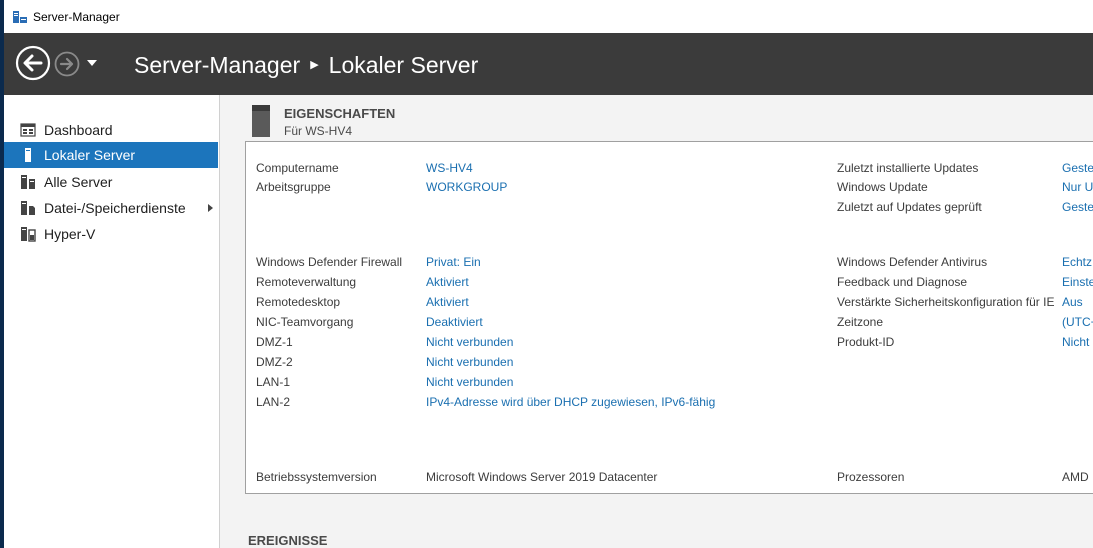 Image resolution: width=1093 pixels, height=548 pixels. What do you see at coordinates (909, 207) in the screenshot?
I see `prop-label-last-checked: Zuletzt auf Updates geprüft` at bounding box center [909, 207].